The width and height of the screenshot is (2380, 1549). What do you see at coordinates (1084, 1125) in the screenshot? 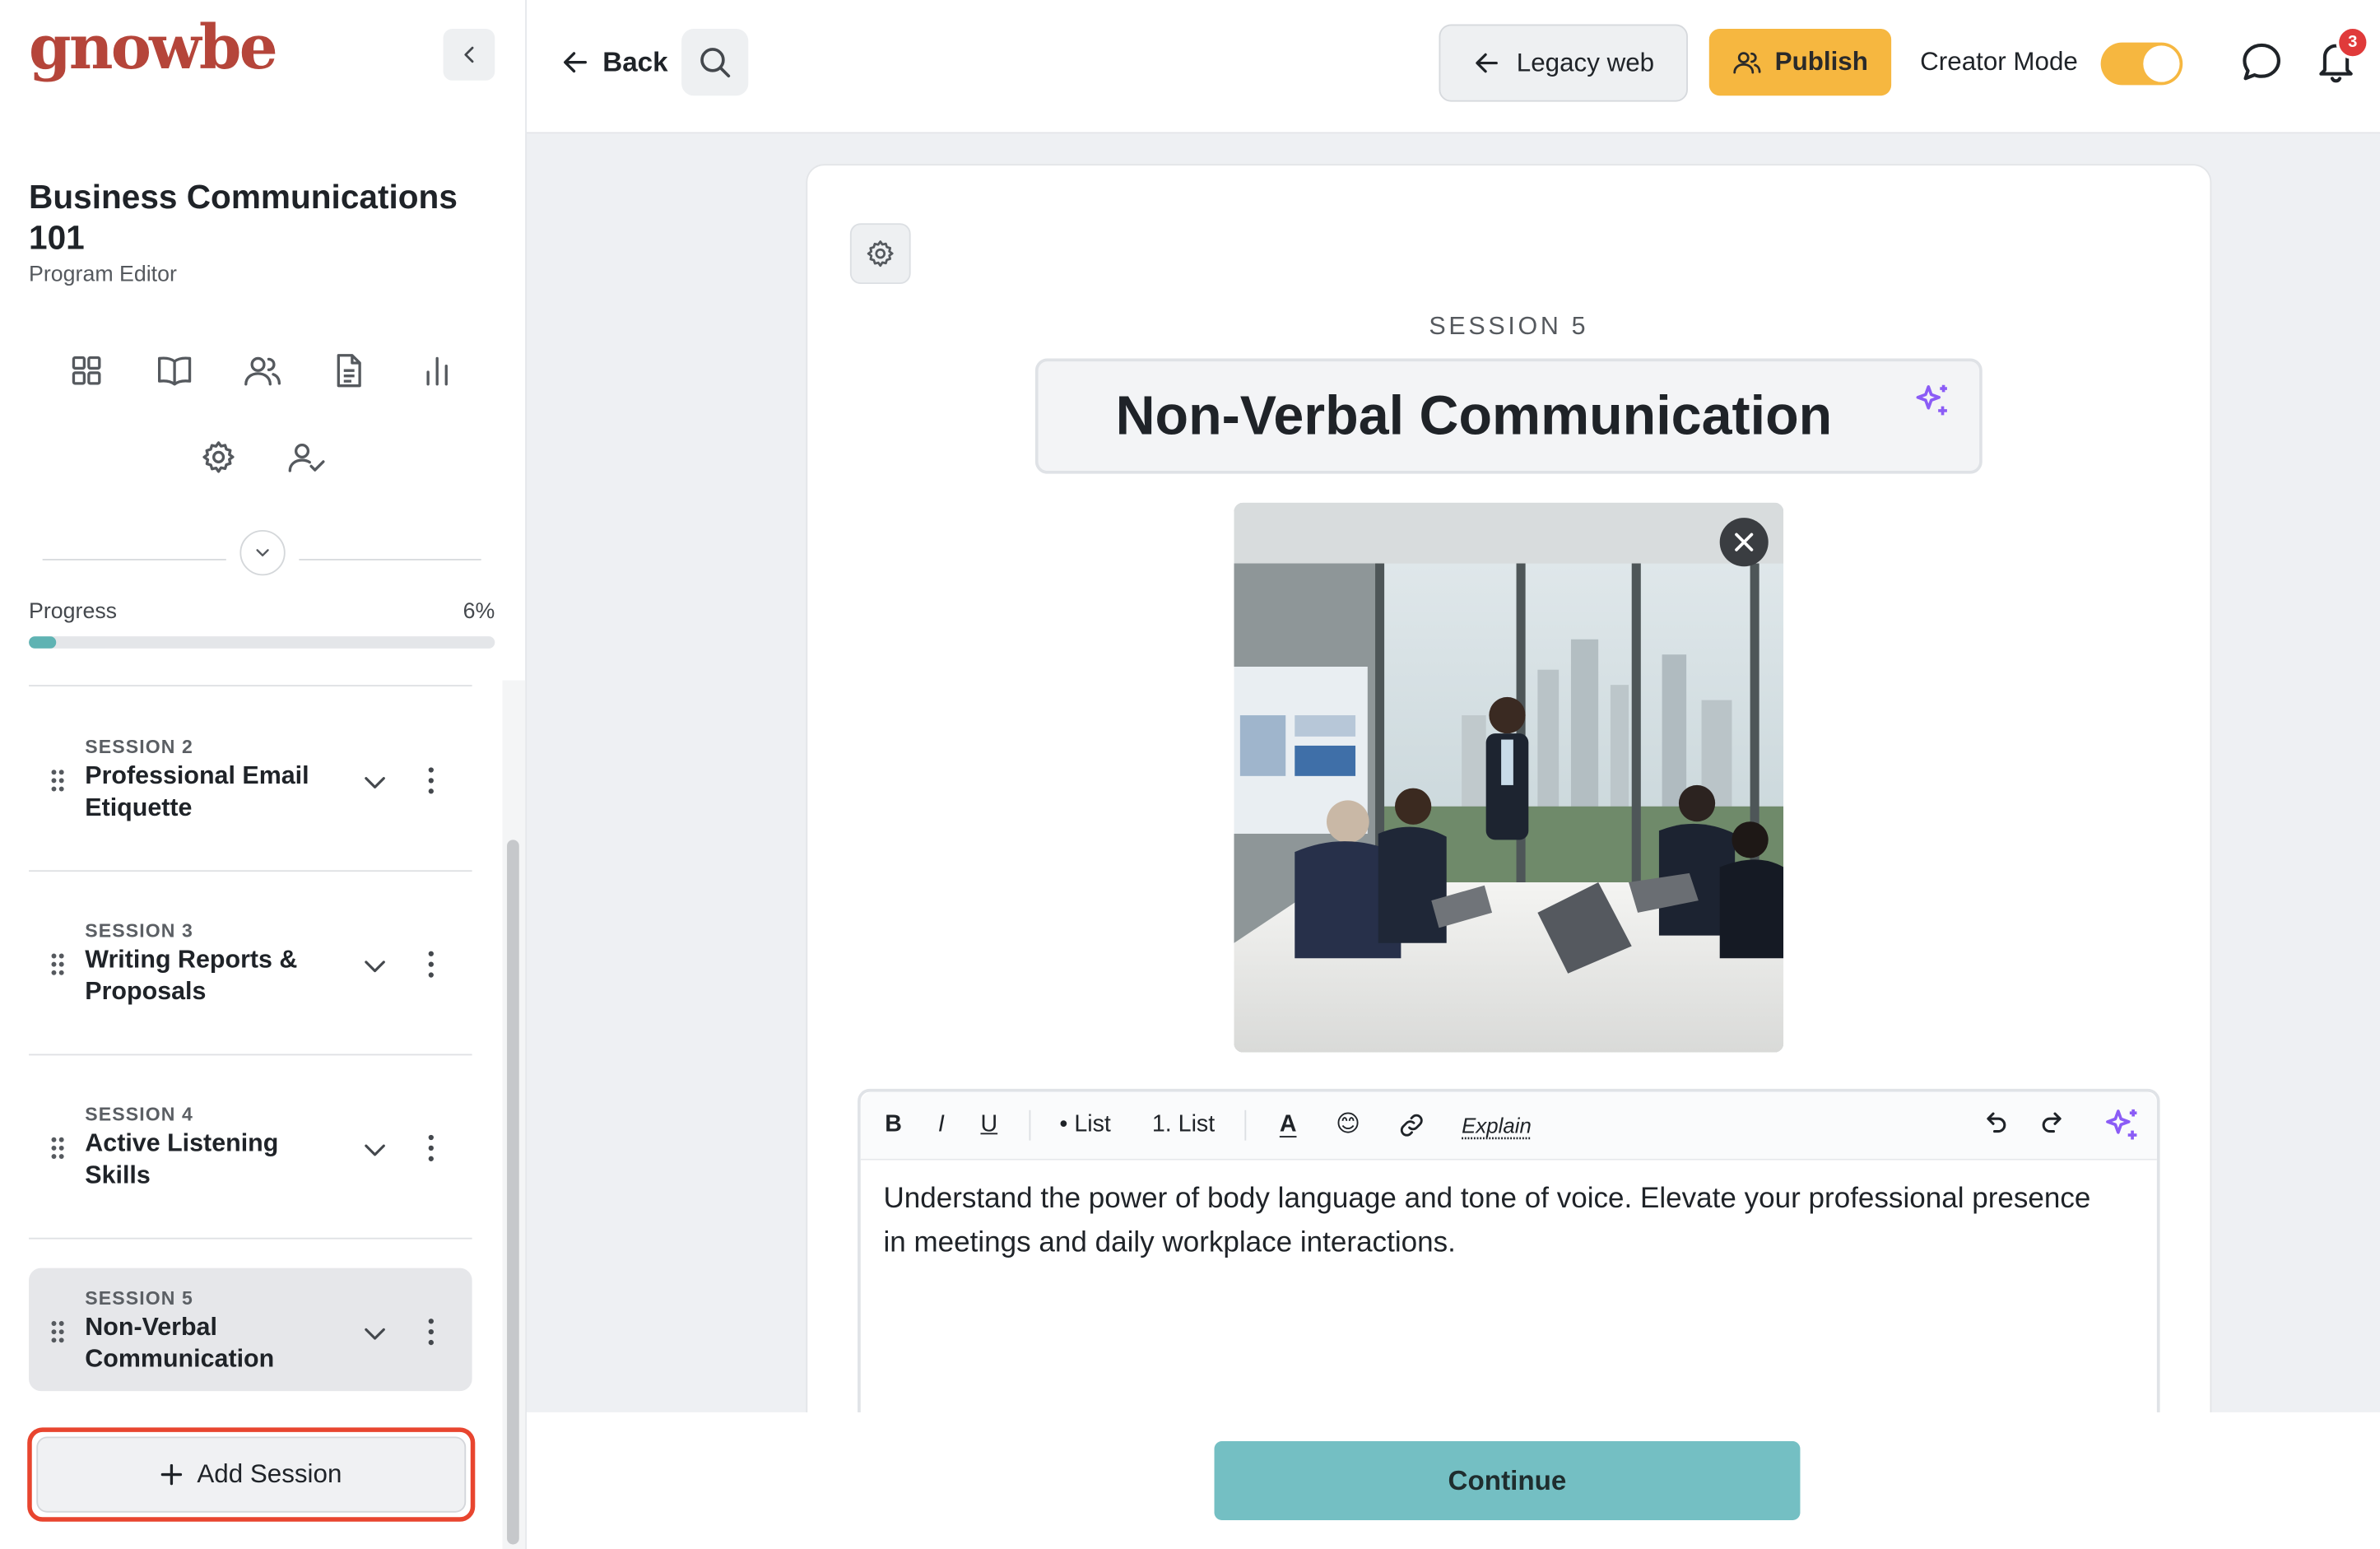
I see `bullet-list-button: • List` at bounding box center [1084, 1125].